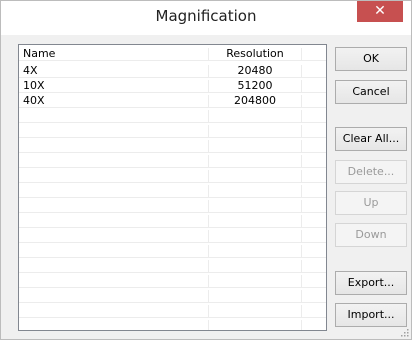  I want to click on close-button: ✕, so click(380, 11).